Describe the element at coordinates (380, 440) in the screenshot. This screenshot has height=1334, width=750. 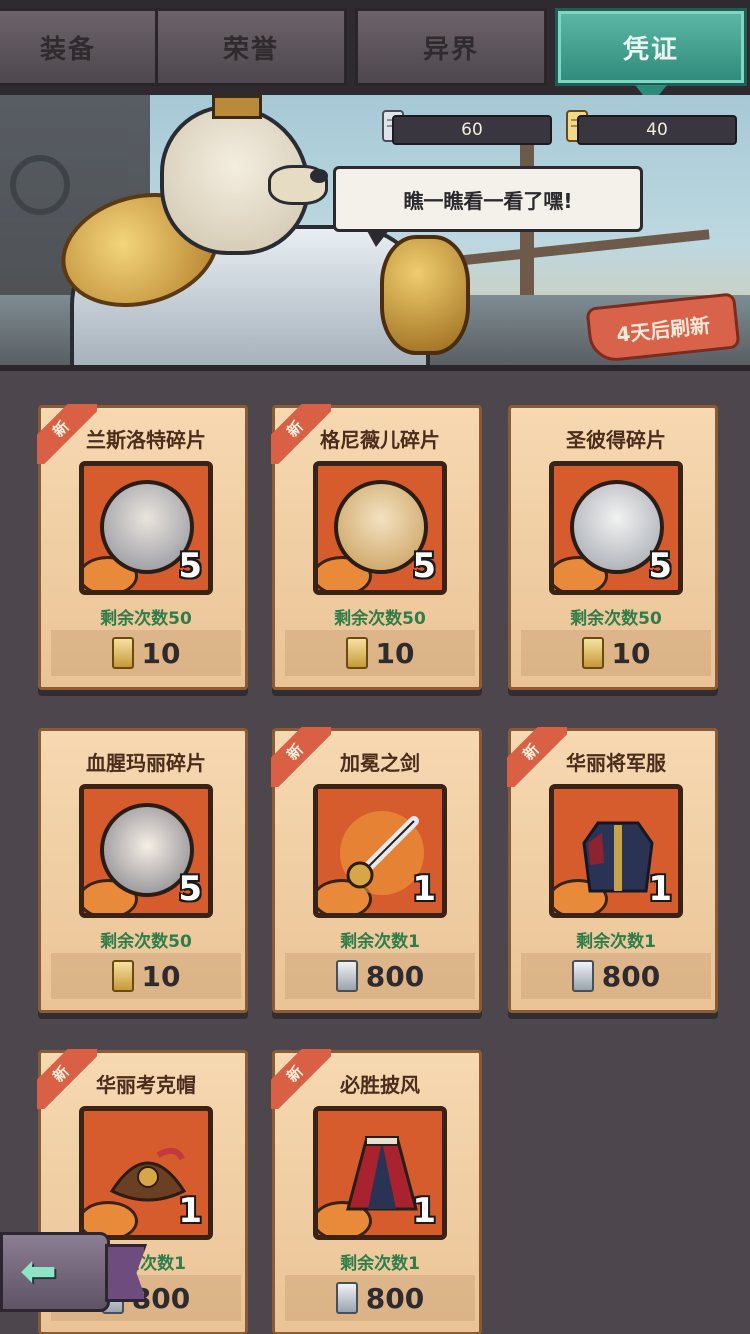
I see `item-name: 格尼薇儿碎片` at that location.